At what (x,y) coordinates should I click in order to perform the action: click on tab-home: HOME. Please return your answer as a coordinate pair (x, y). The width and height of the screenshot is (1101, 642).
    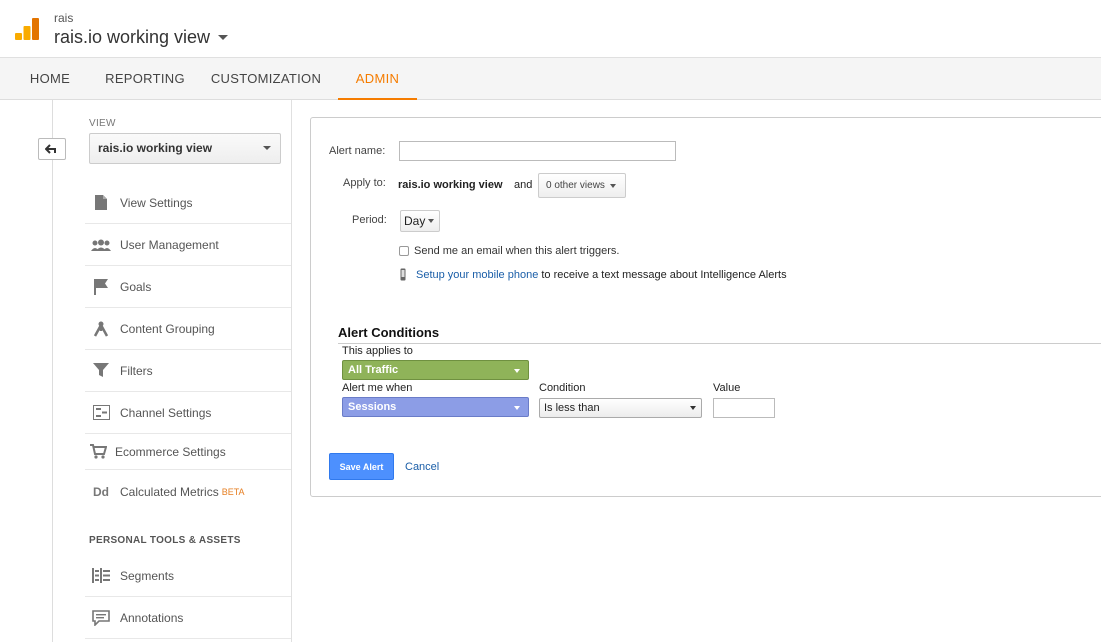
    Looking at the image, I should click on (50, 79).